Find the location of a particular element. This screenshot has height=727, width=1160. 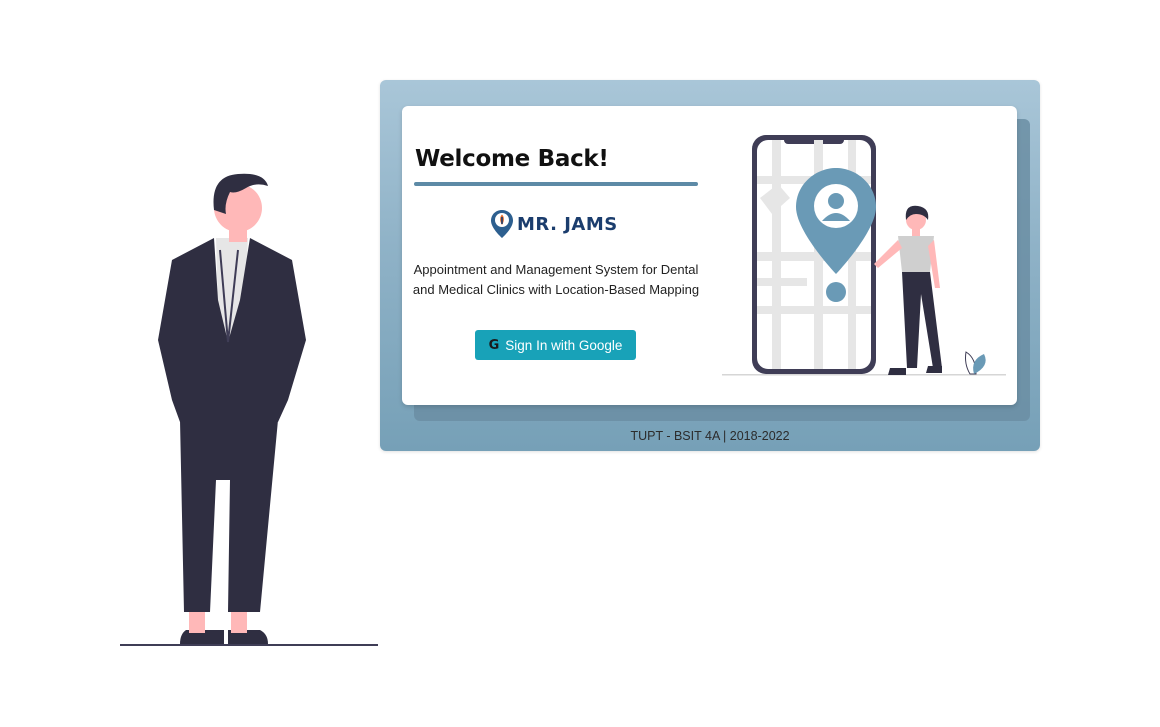

footer-credit: TUPT - BSIT 4A | 2018-2022 is located at coordinates (710, 436).